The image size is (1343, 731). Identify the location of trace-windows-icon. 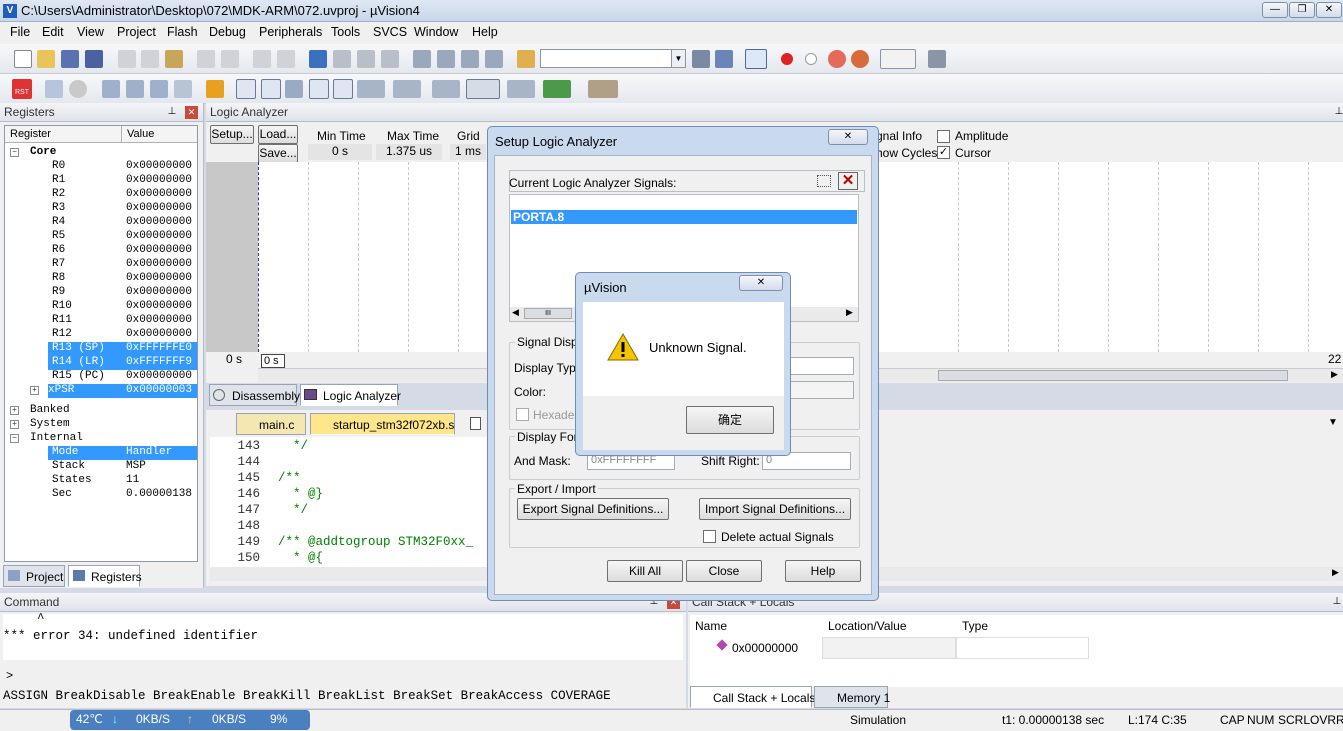
(521, 89).